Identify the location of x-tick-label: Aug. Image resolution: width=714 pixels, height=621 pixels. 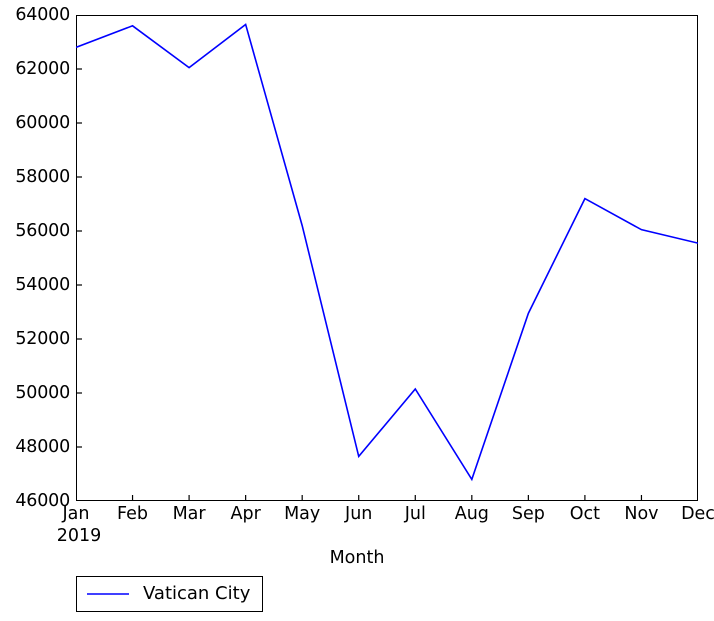
(471, 514).